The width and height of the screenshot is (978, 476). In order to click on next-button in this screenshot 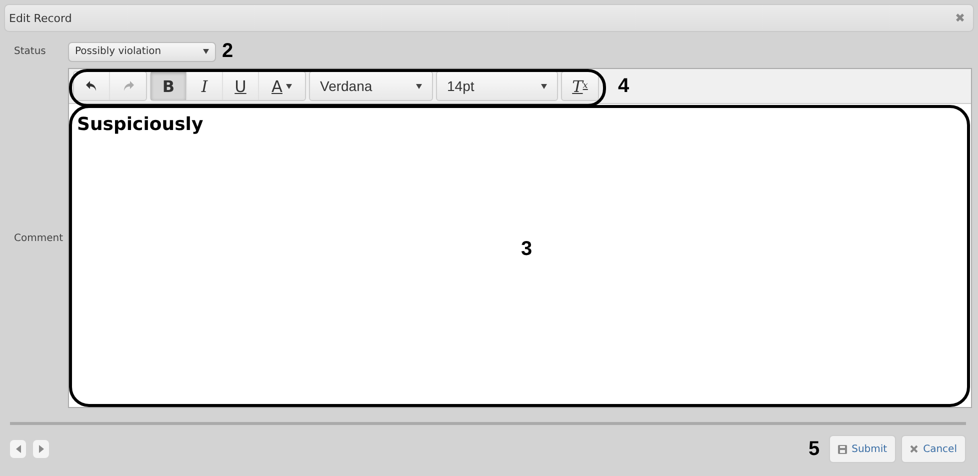, I will do `click(41, 449)`.